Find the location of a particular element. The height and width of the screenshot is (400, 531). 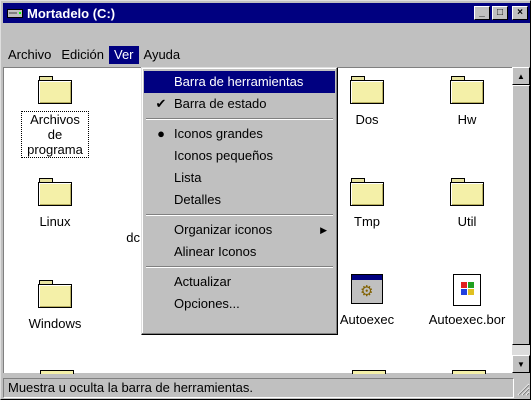

scroll-thumb is located at coordinates (521, 215).